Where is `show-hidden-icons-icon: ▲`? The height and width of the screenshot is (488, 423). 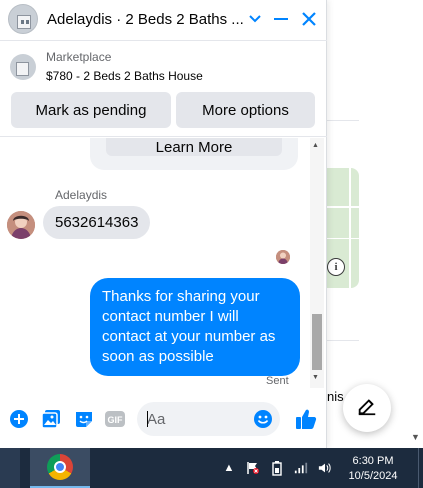
show-hidden-icons-icon: ▲ is located at coordinates (229, 468).